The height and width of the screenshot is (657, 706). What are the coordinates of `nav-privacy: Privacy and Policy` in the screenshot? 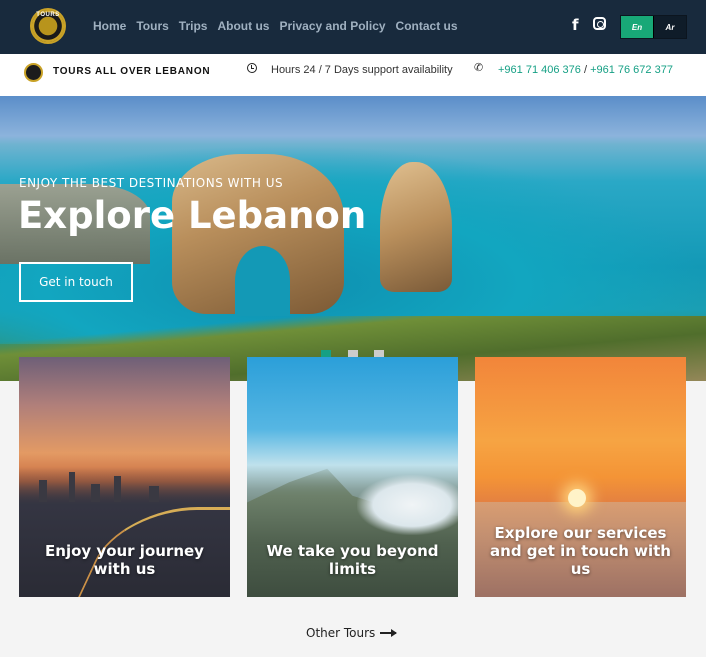 It's located at (332, 26).